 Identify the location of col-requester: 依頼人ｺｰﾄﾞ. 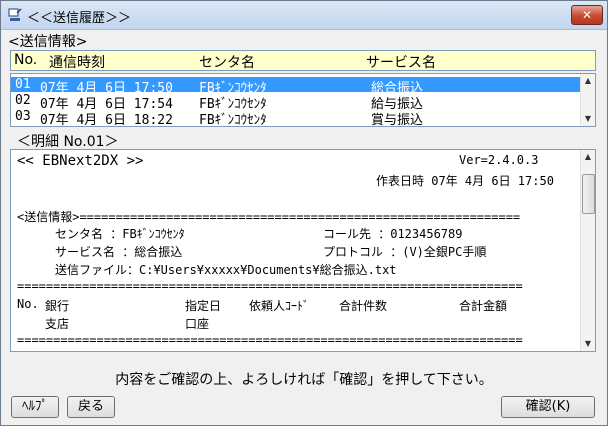
(279, 306).